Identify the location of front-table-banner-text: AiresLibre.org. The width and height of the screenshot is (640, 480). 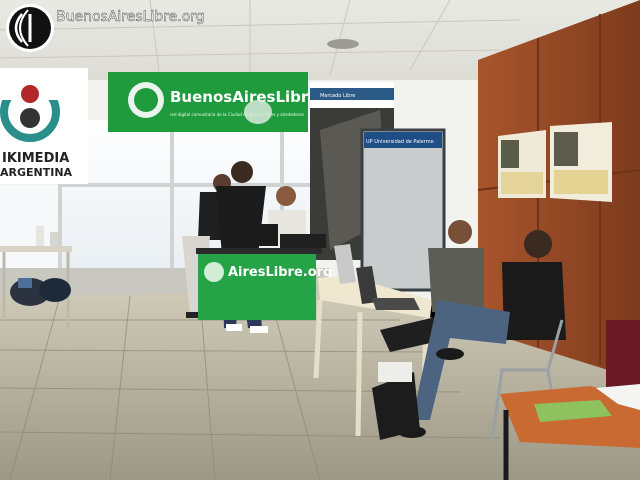
(280, 272).